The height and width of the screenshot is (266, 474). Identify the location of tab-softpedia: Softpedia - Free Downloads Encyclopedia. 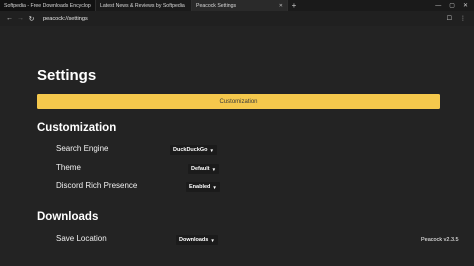
(48, 5).